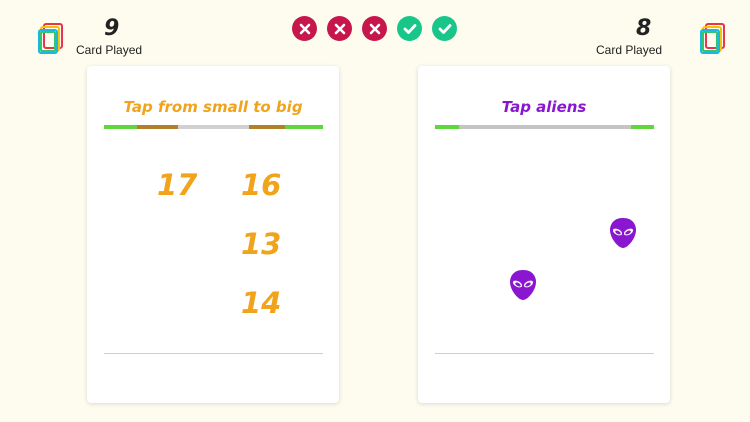 Image resolution: width=750 pixels, height=422 pixels. Describe the element at coordinates (261, 185) in the screenshot. I see `number-tile: 16` at that location.